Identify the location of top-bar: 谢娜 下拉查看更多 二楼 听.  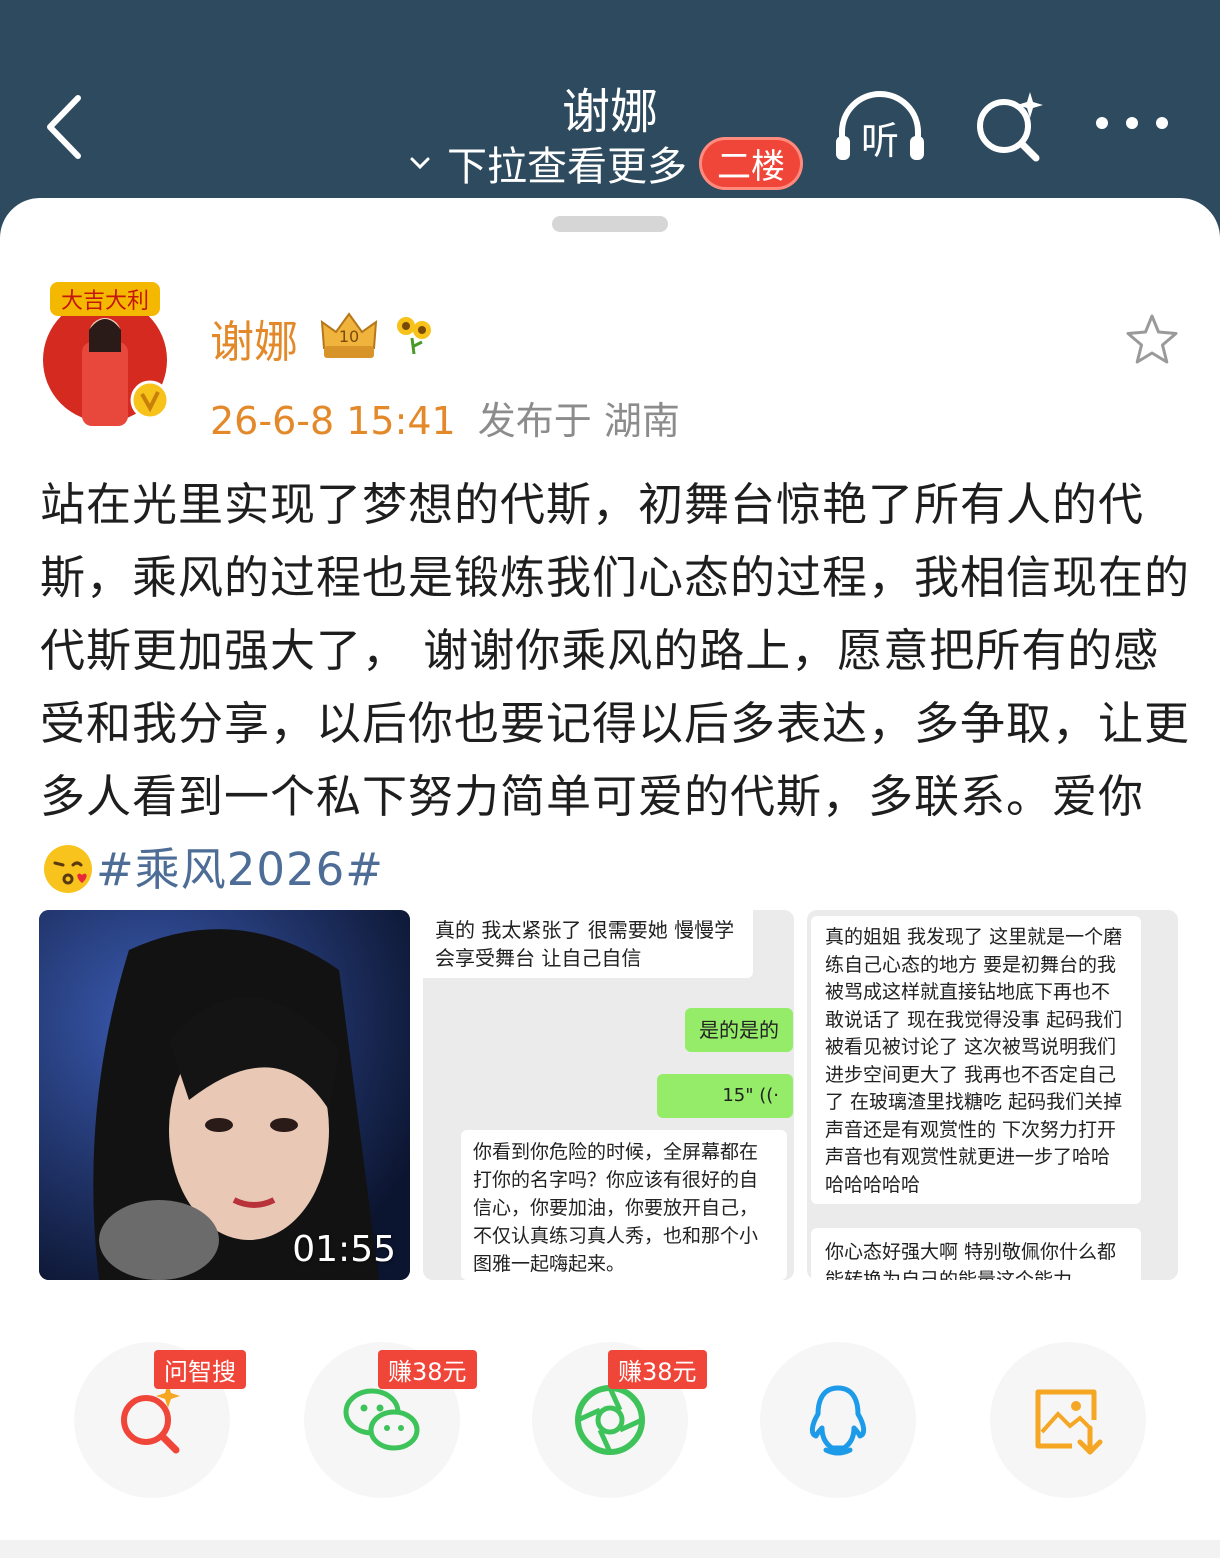
(610, 105).